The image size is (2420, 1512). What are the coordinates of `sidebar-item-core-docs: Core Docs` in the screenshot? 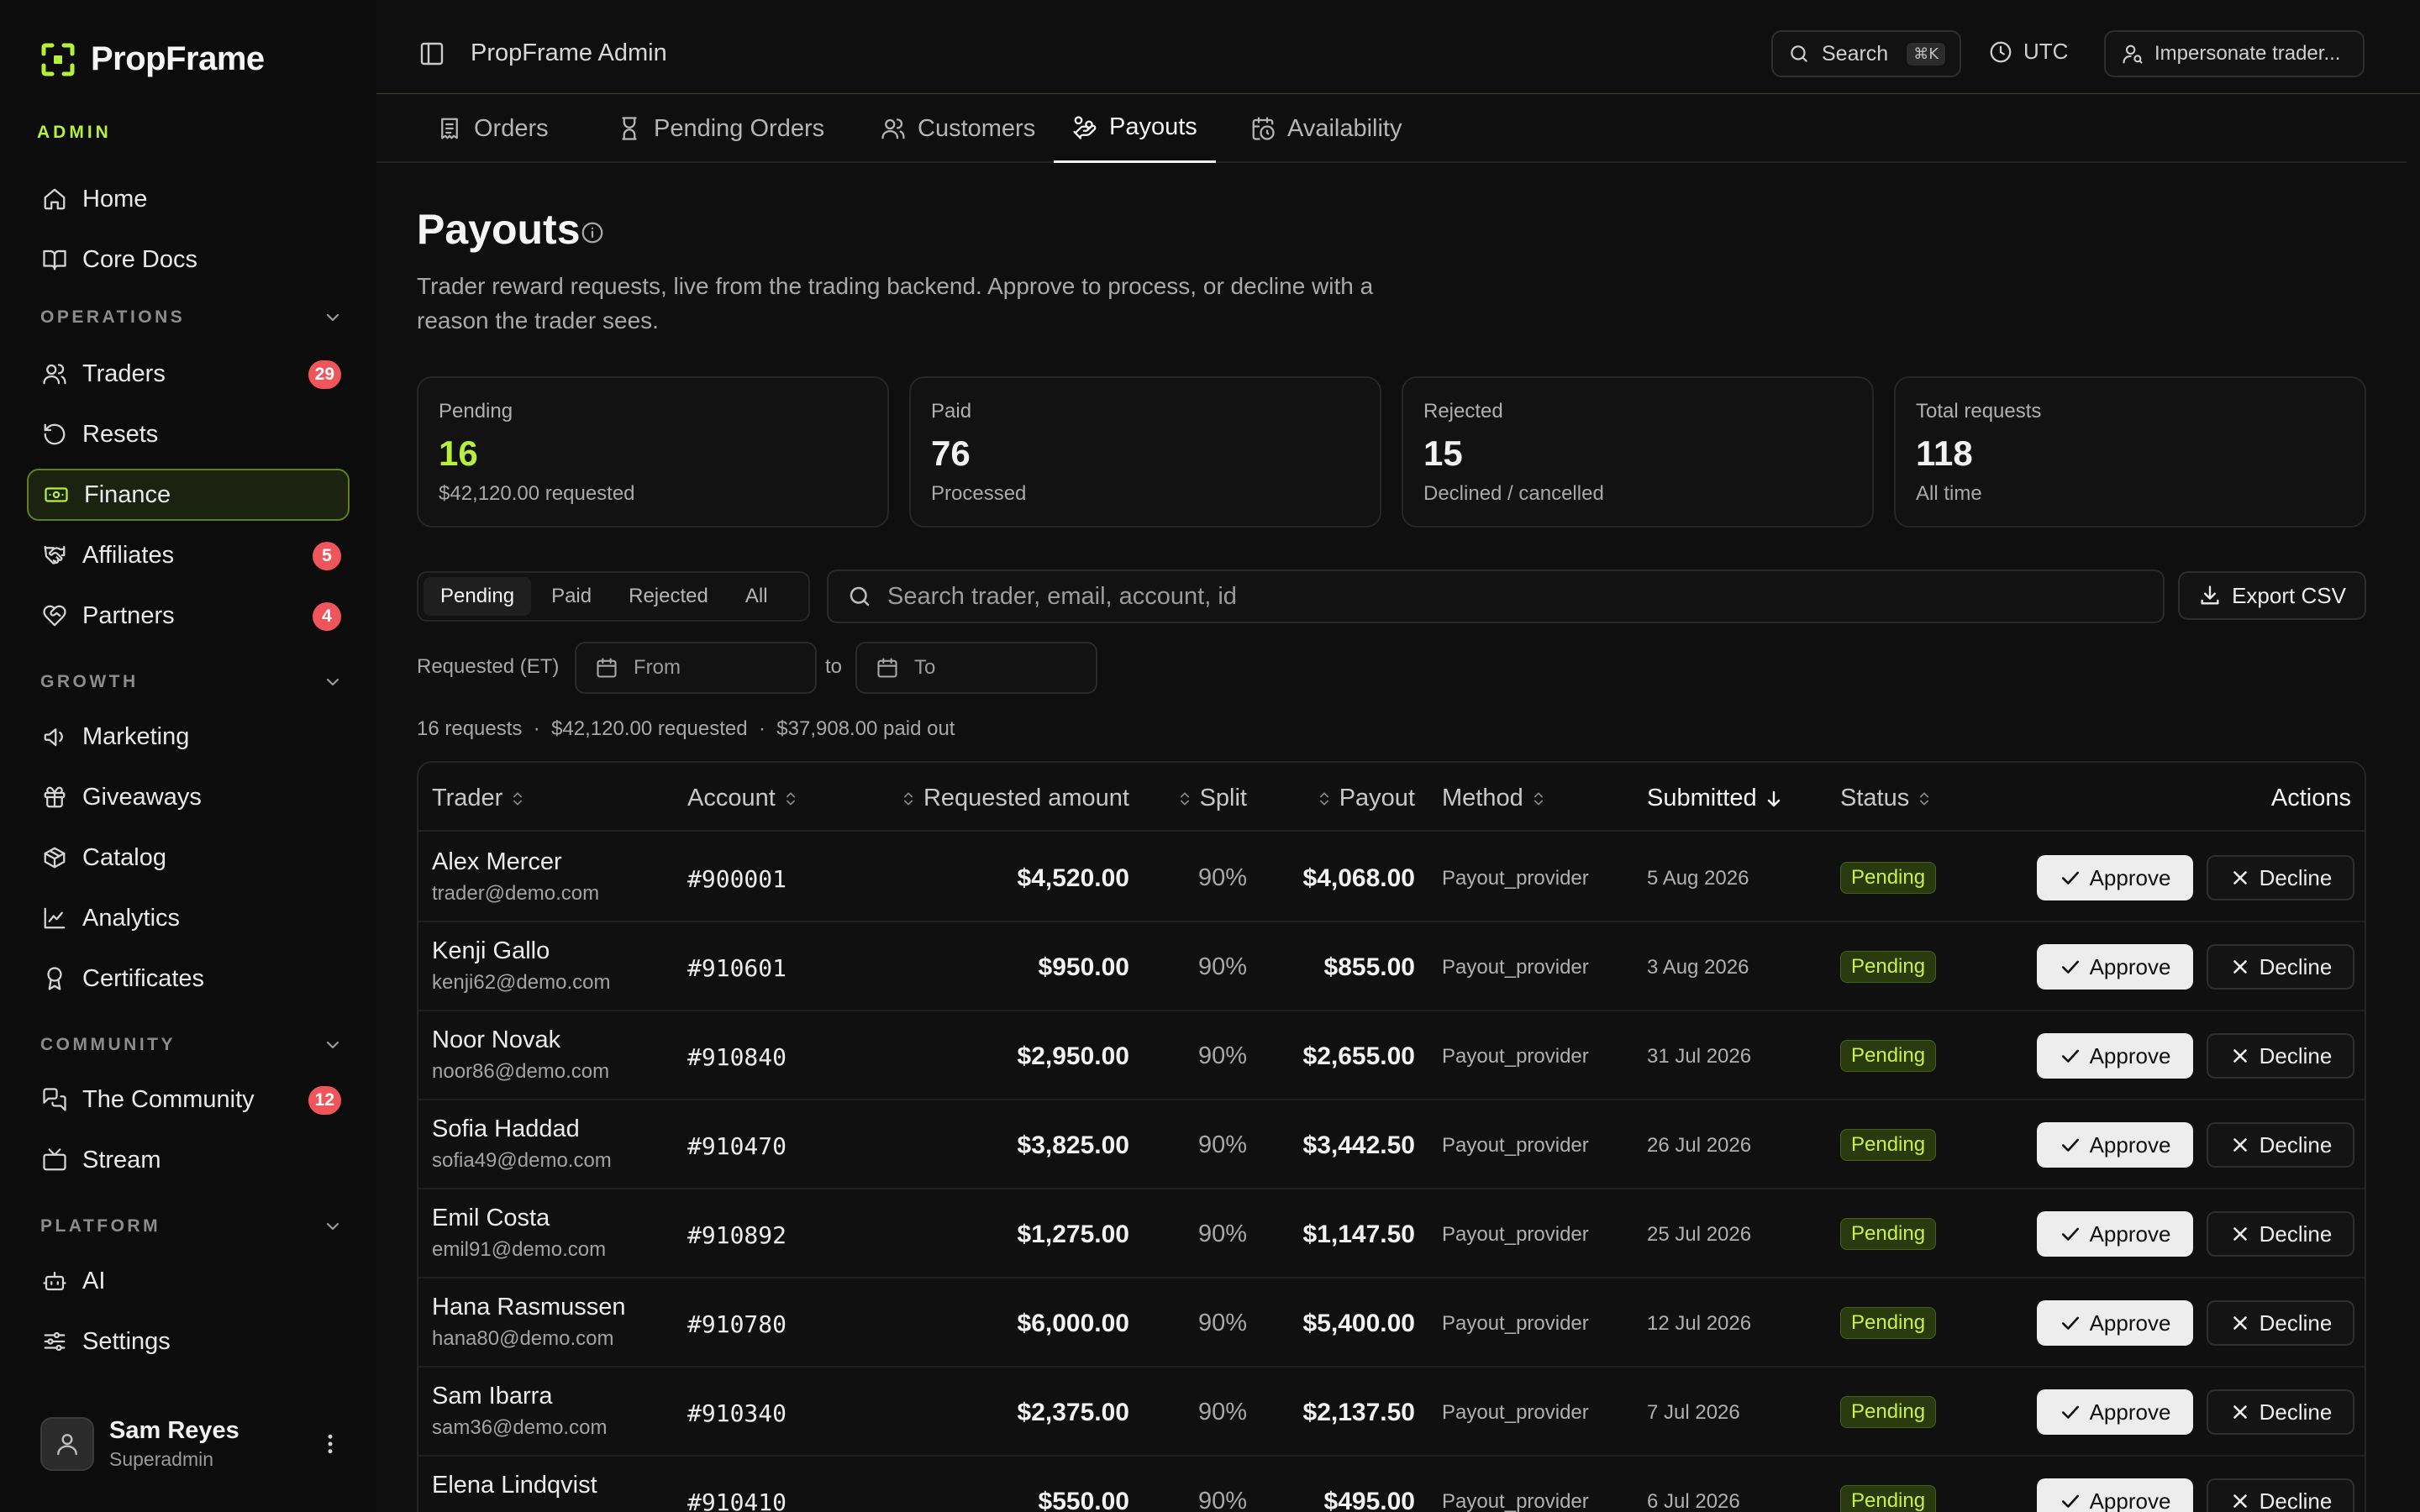 It's located at (188, 260).